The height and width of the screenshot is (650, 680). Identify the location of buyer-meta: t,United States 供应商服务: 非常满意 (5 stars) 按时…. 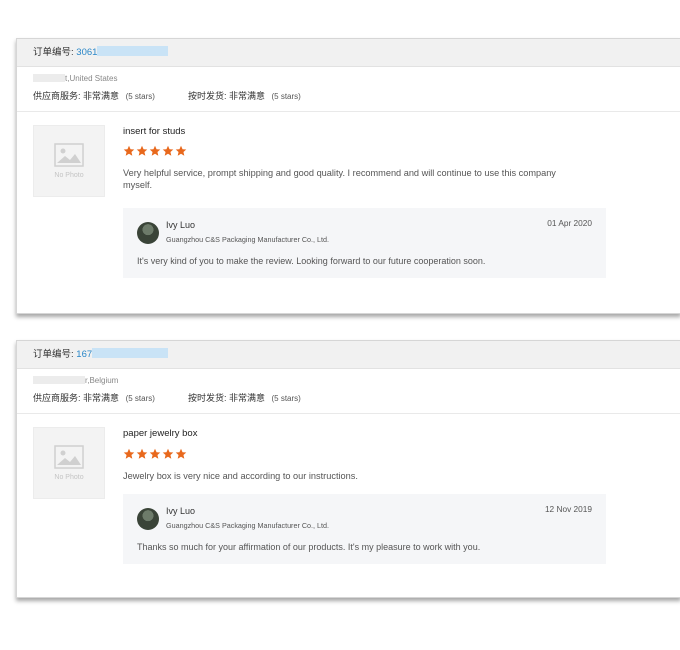
(348, 89).